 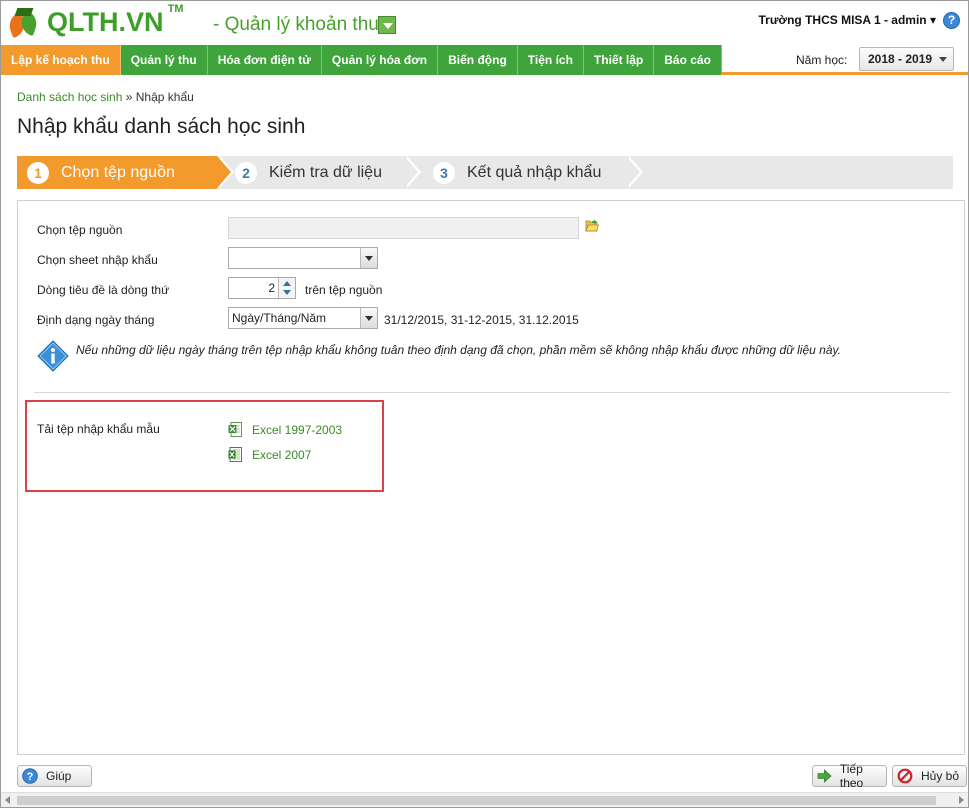 I want to click on header-row-label: Dòng tiêu đề là dòng thứ, so click(x=103, y=290).